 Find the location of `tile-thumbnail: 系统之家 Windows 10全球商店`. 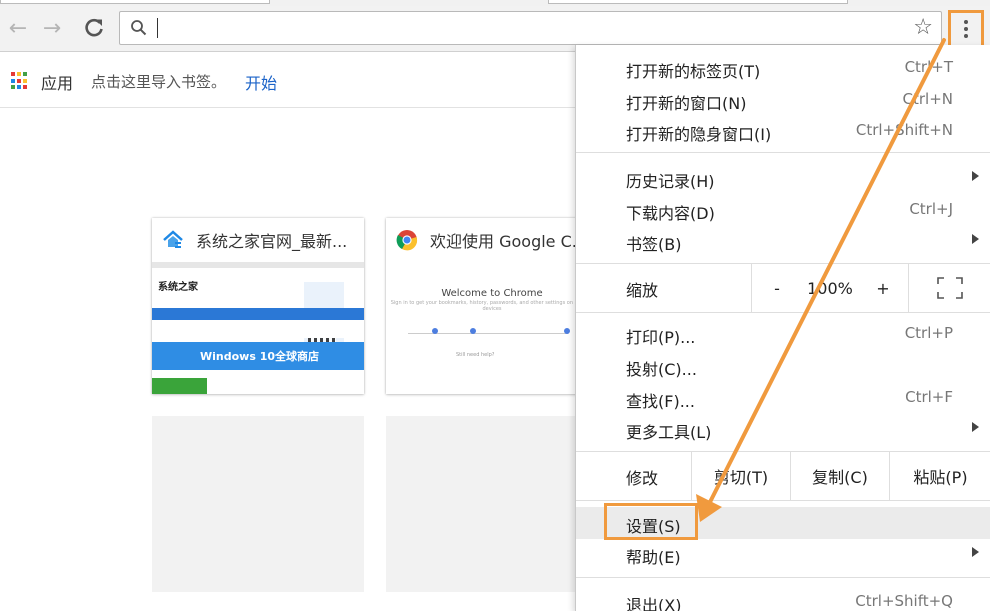

tile-thumbnail: 系统之家 Windows 10全球商店 is located at coordinates (258, 328).